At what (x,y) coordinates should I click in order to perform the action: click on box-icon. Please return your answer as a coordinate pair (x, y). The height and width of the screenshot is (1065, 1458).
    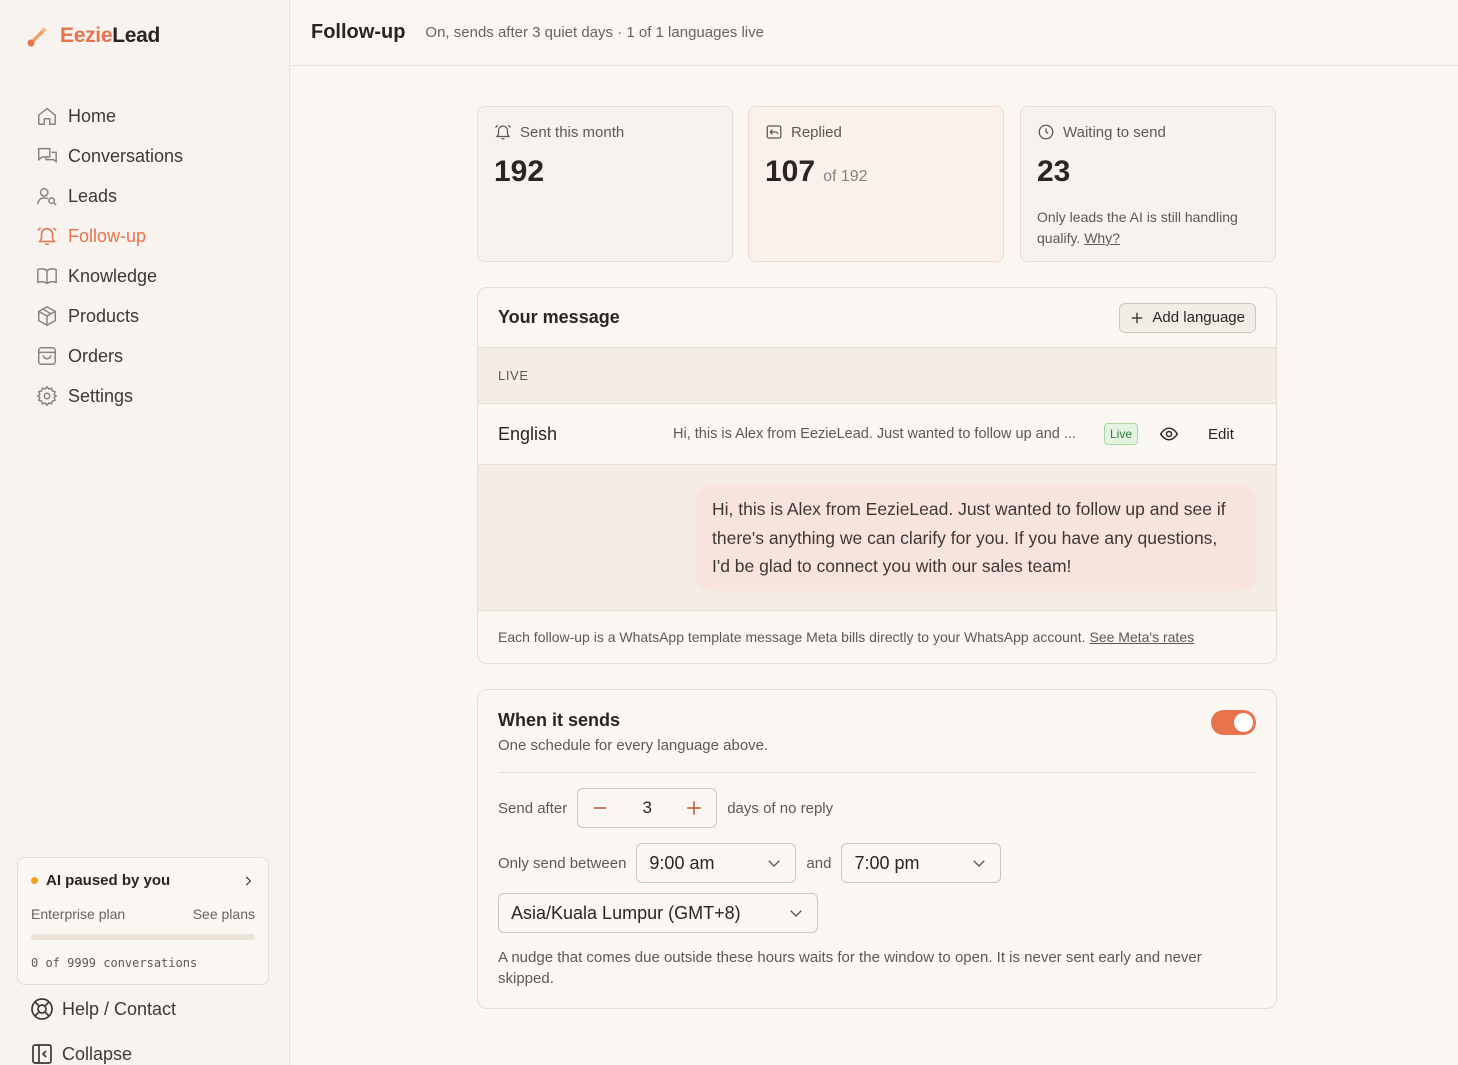
    Looking at the image, I should click on (47, 316).